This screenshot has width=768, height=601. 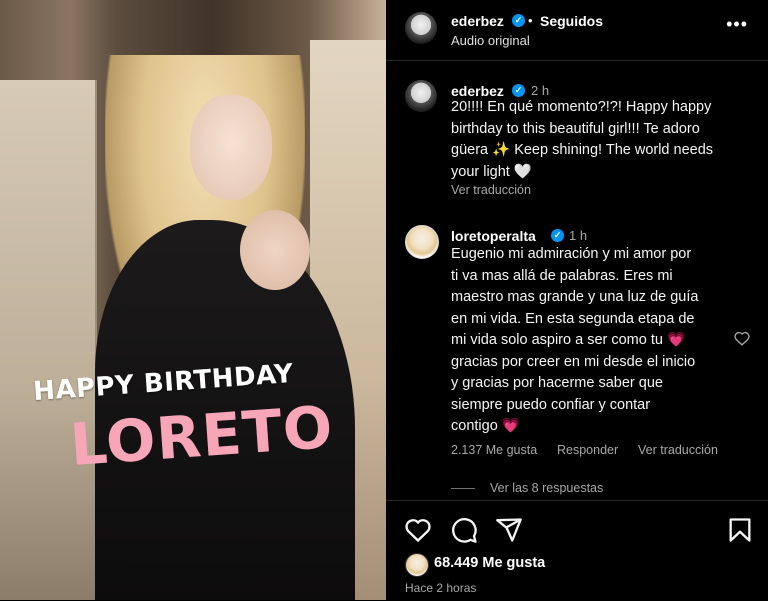 What do you see at coordinates (464, 530) in the screenshot?
I see `comment-icon` at bounding box center [464, 530].